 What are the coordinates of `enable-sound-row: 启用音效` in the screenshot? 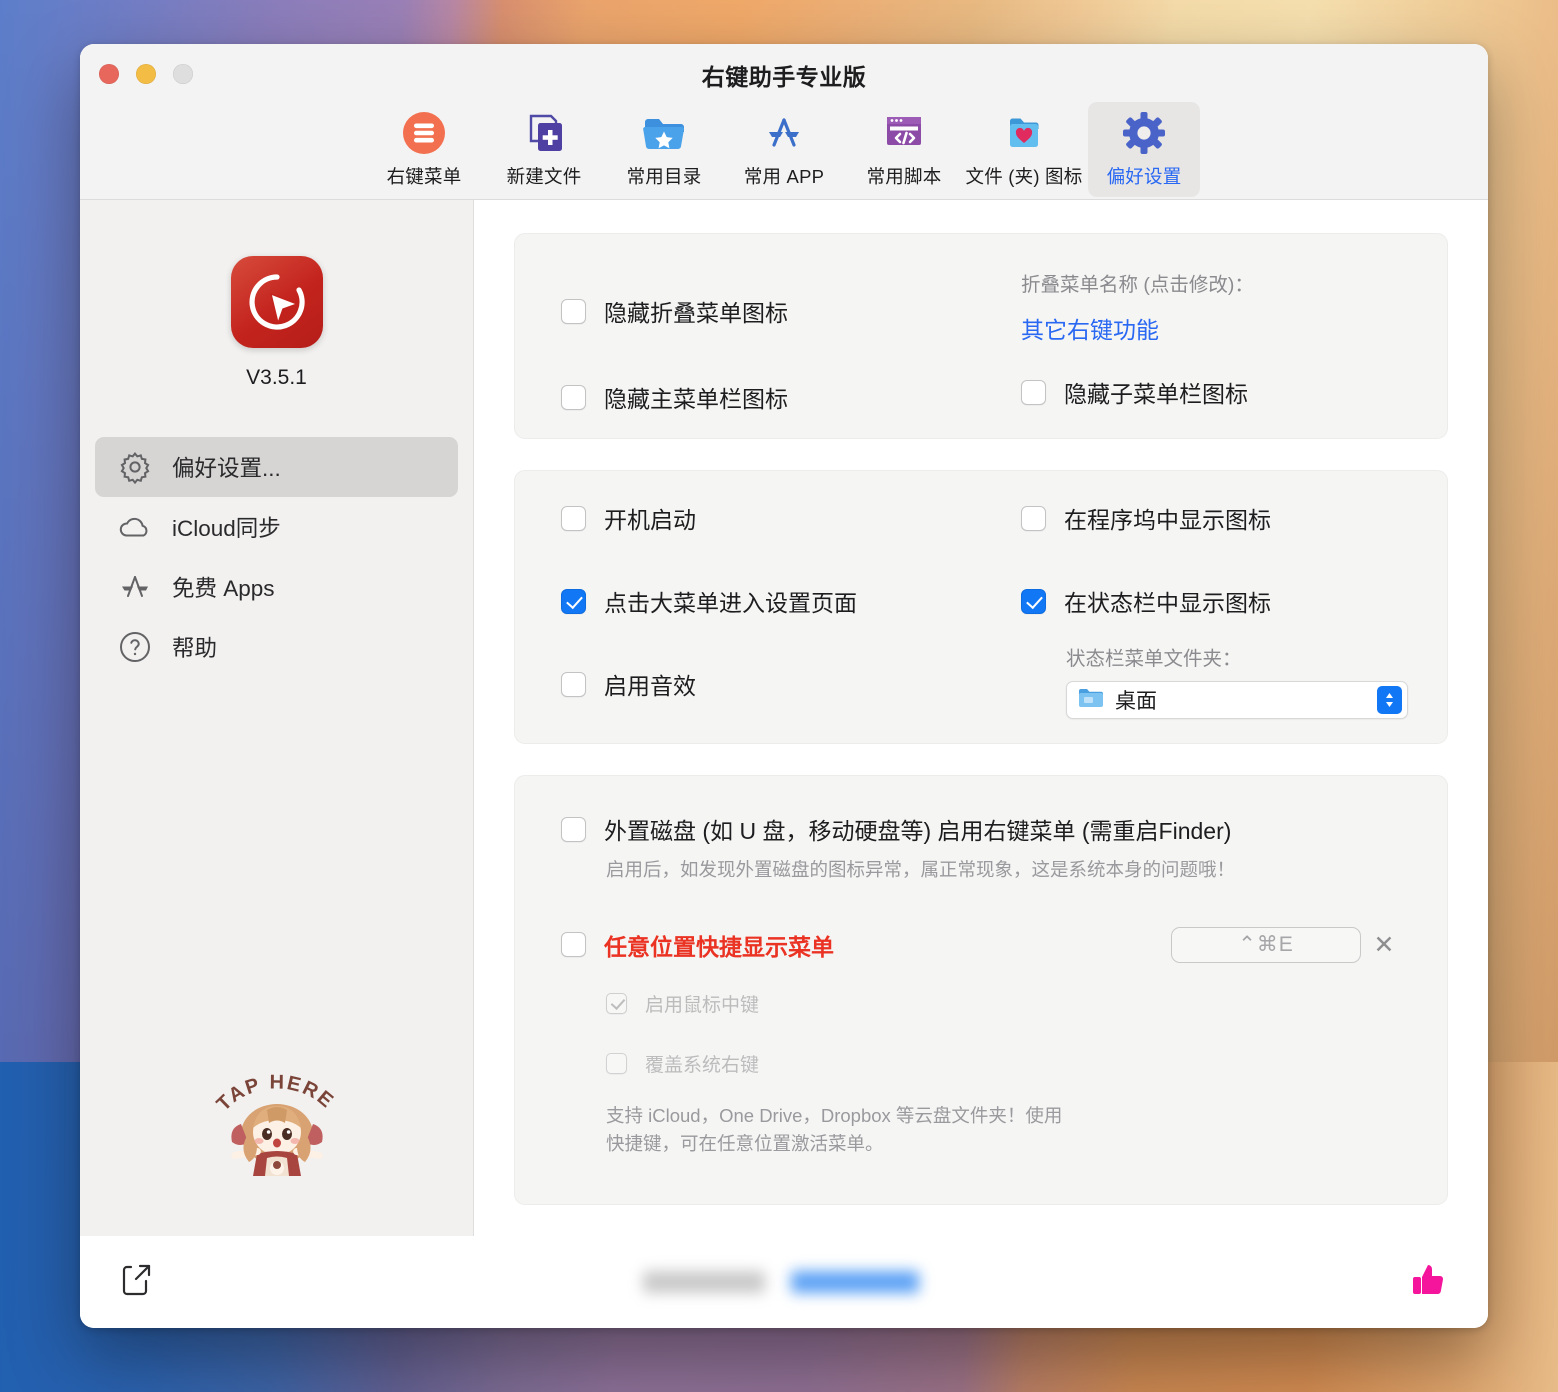 It's located at (791, 684).